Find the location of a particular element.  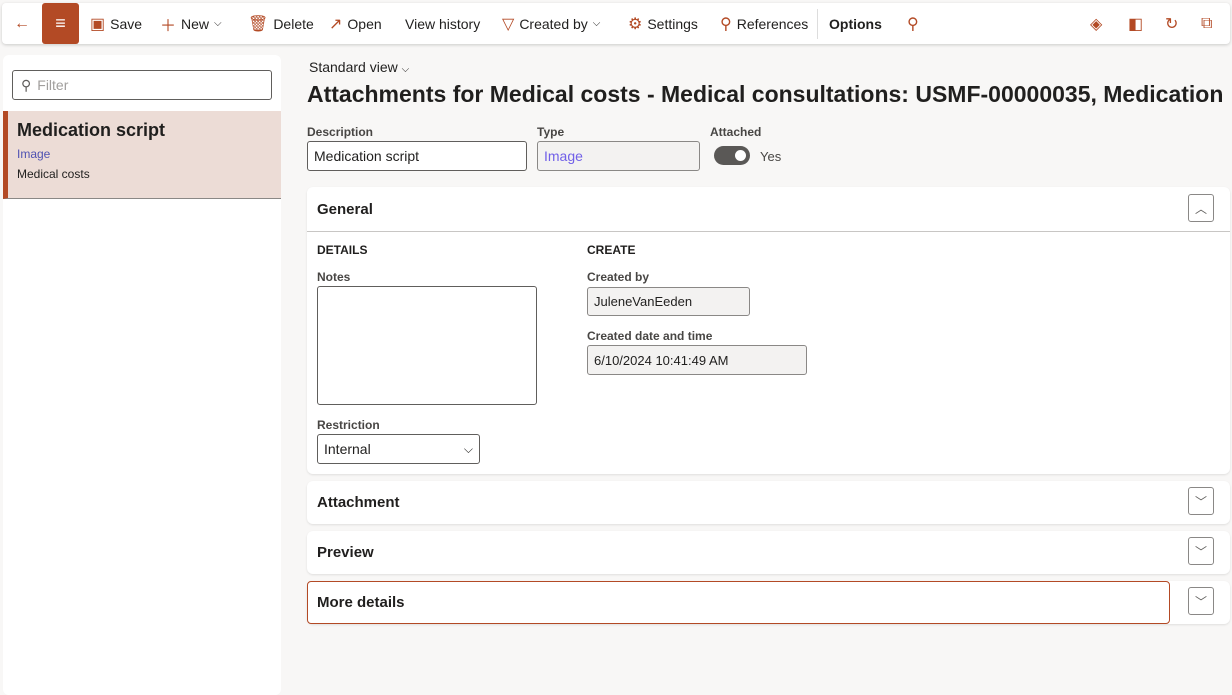

references-button: ⚲ References is located at coordinates (764, 23).